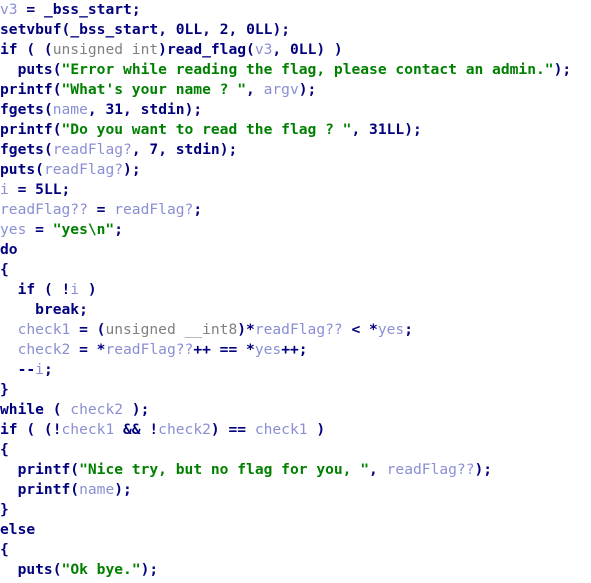 This screenshot has width=591, height=583. Describe the element at coordinates (295, 190) in the screenshot. I see `code-line: i = 5LL;` at that location.